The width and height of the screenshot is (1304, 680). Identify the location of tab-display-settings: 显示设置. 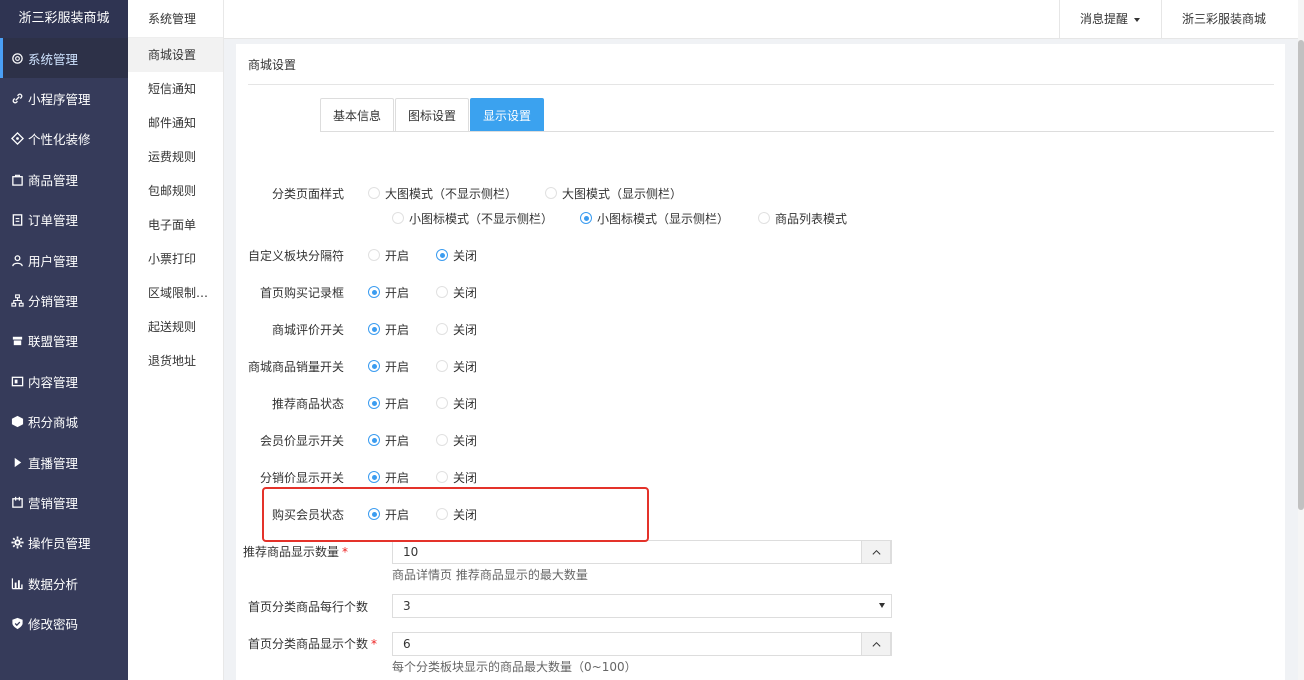
(507, 115).